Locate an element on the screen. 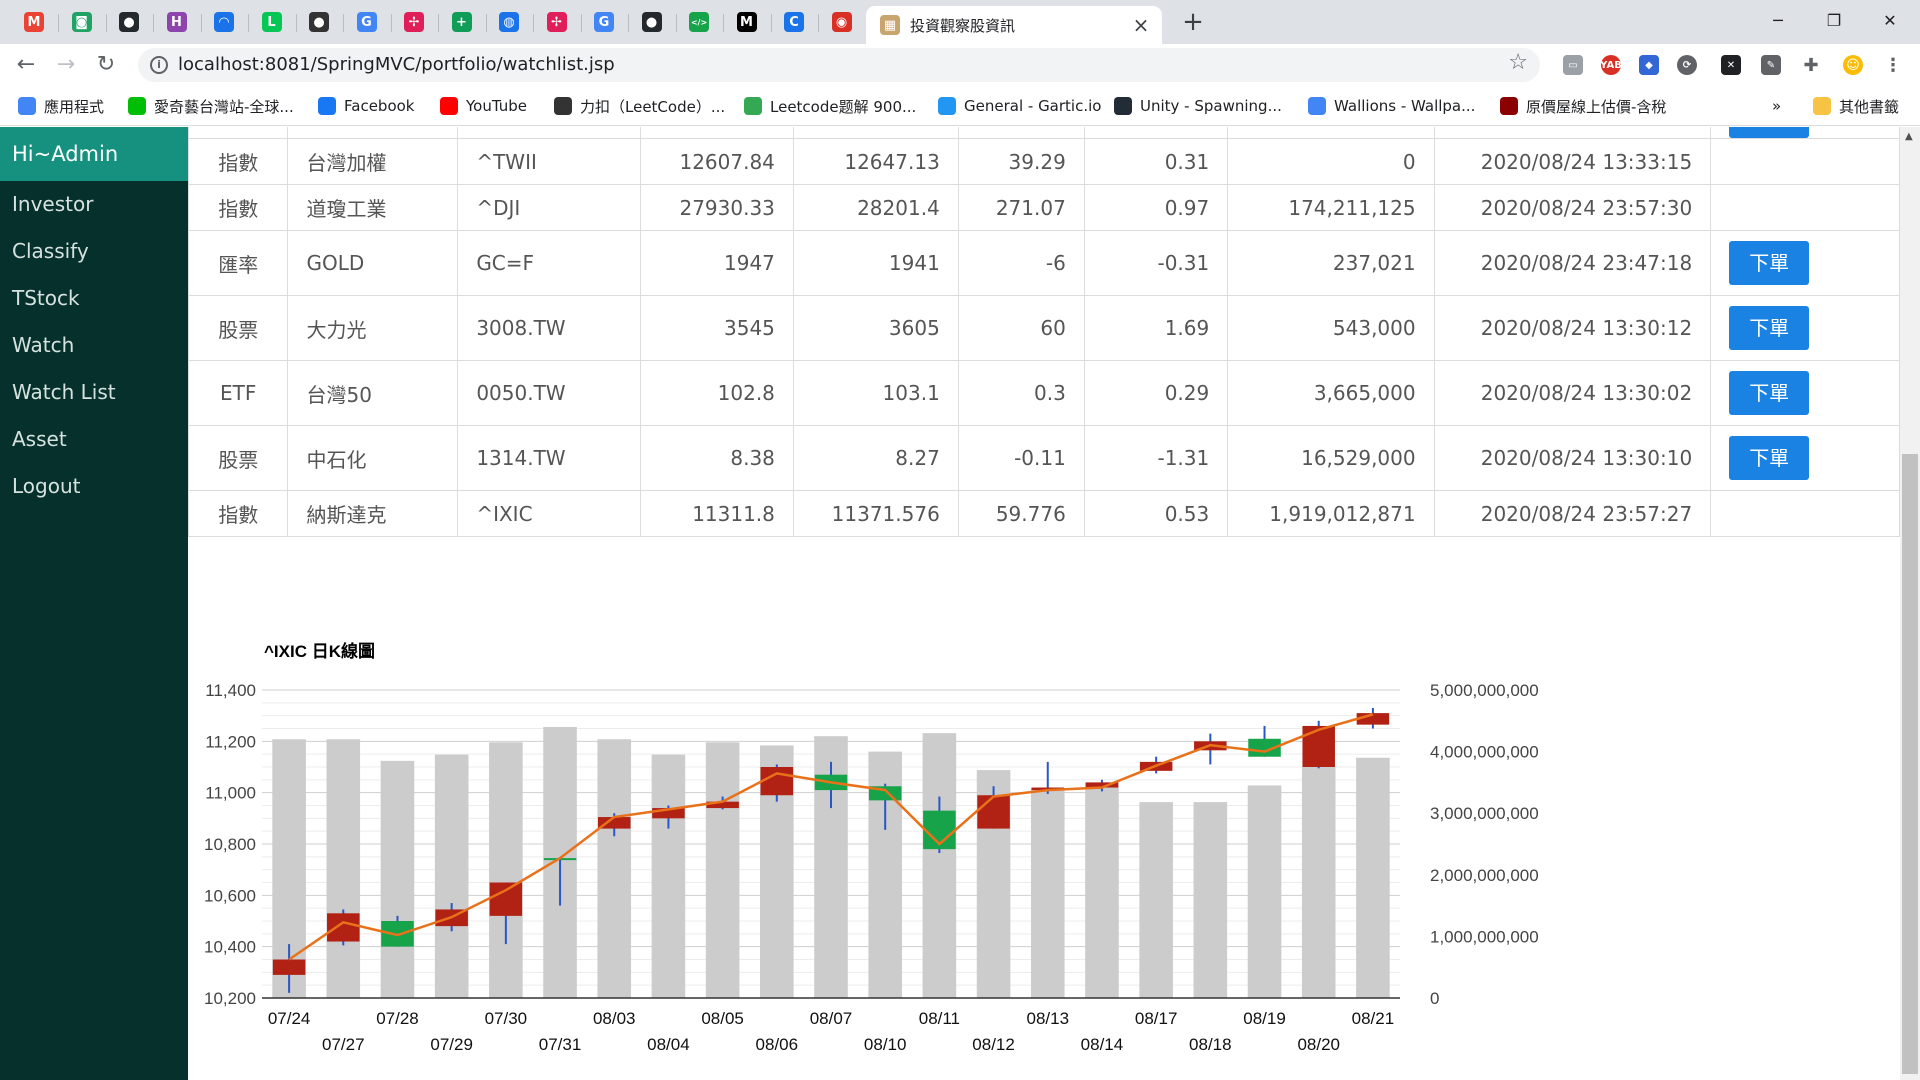 Image resolution: width=1920 pixels, height=1080 pixels. sidebar-item-asset: Asset is located at coordinates (94, 439).